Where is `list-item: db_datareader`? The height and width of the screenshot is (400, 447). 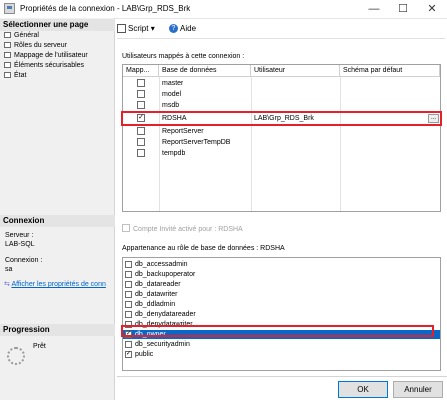 list-item: db_datareader is located at coordinates (281, 284).